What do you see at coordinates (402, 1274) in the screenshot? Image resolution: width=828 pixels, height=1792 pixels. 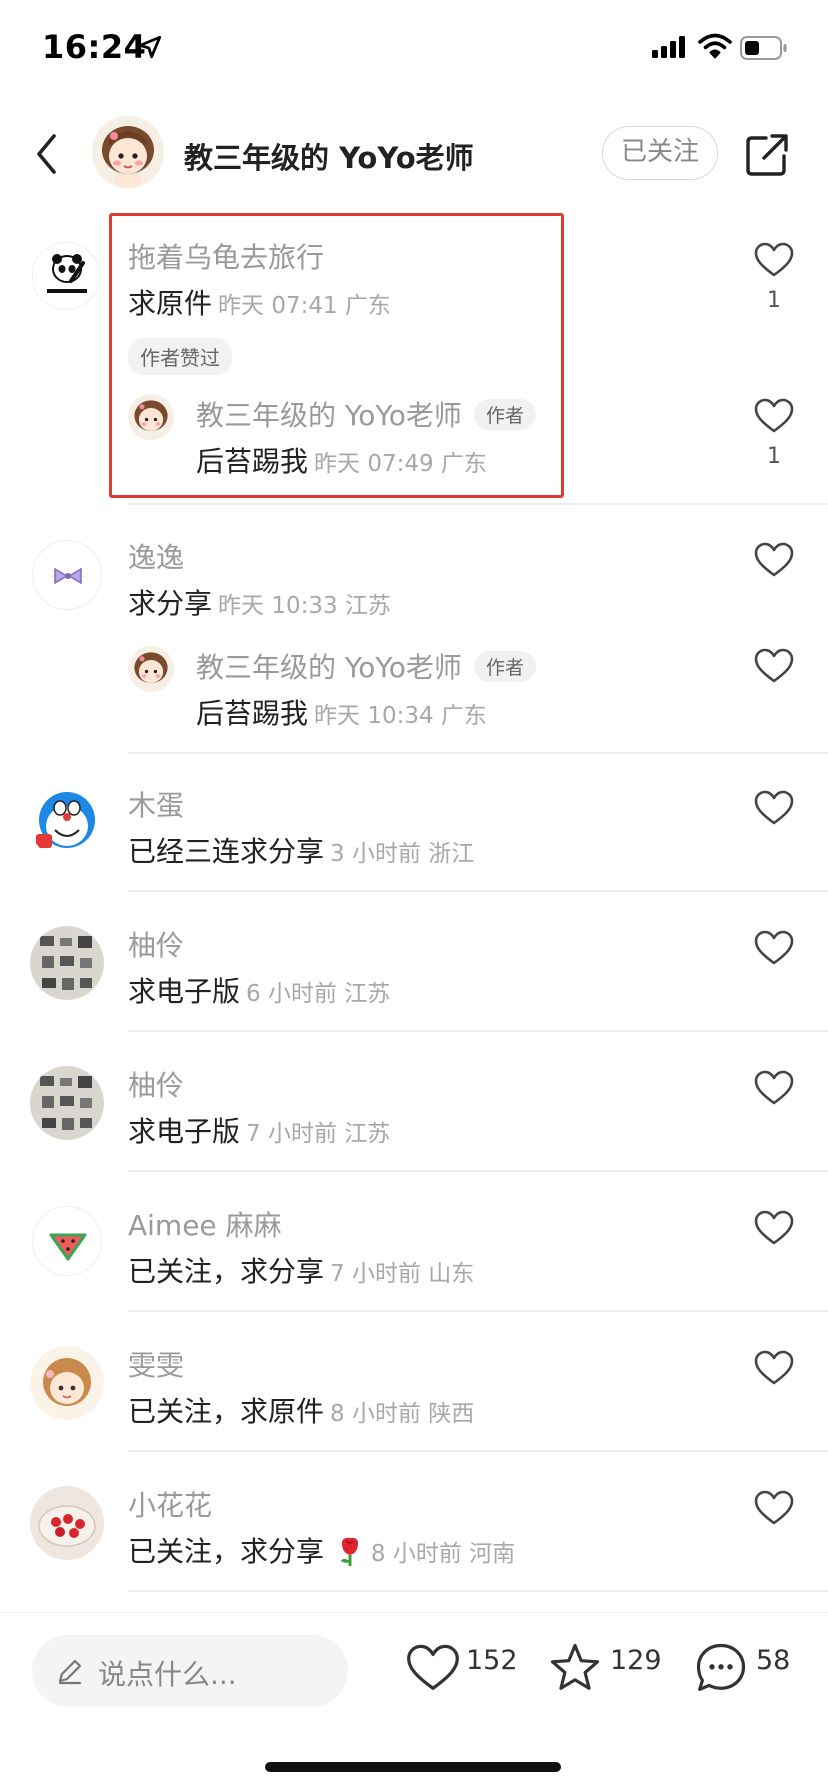 I see `comment-meta: 7 小时前 山东` at bounding box center [402, 1274].